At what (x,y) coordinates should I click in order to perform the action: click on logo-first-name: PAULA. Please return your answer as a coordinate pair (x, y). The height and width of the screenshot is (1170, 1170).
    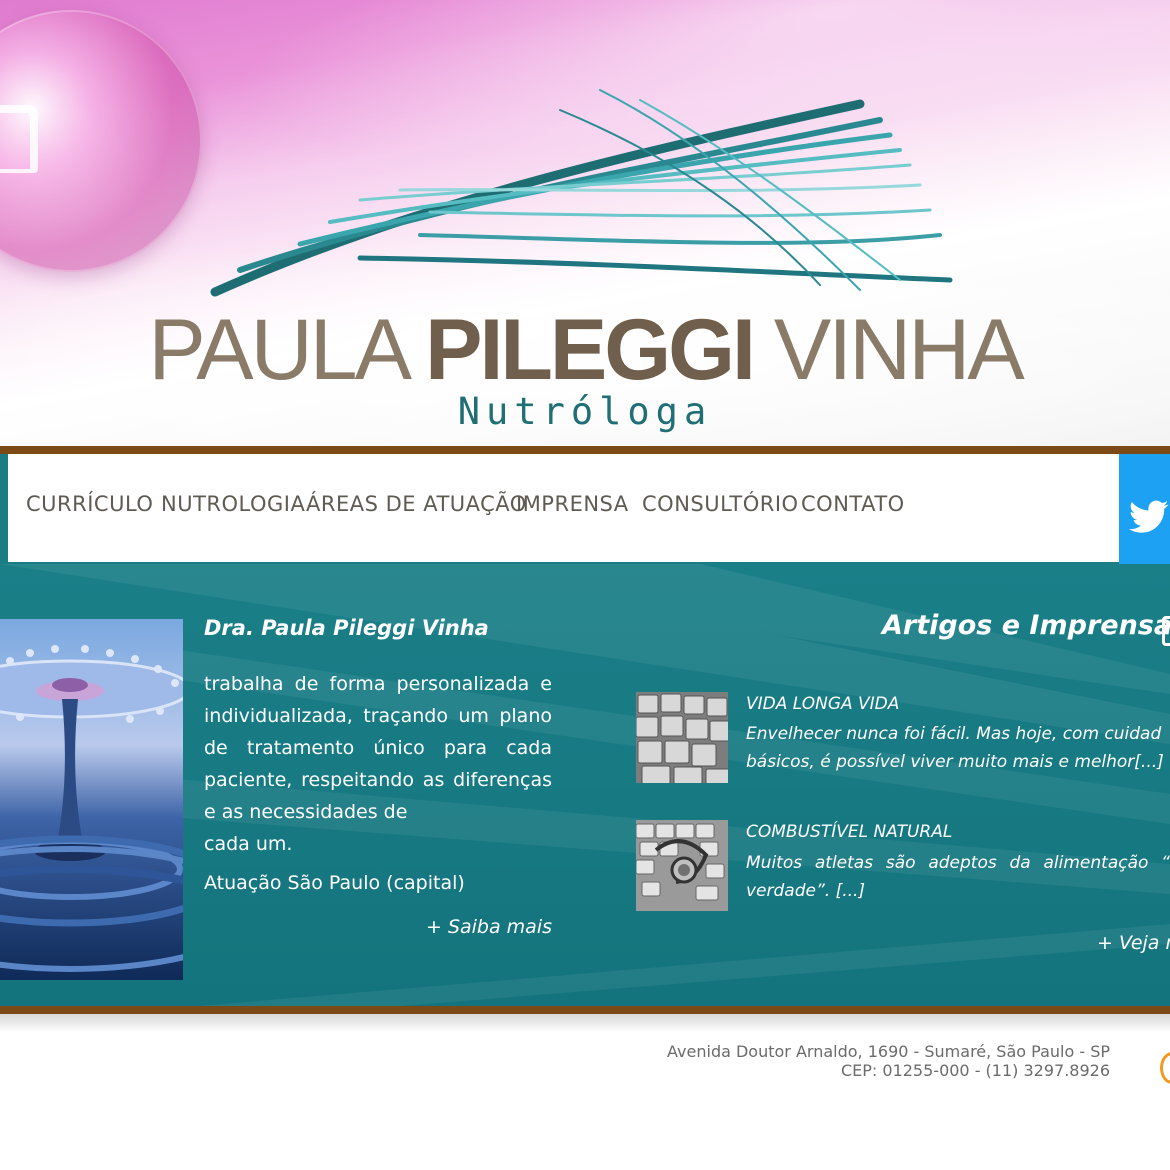
    Looking at the image, I should click on (287, 350).